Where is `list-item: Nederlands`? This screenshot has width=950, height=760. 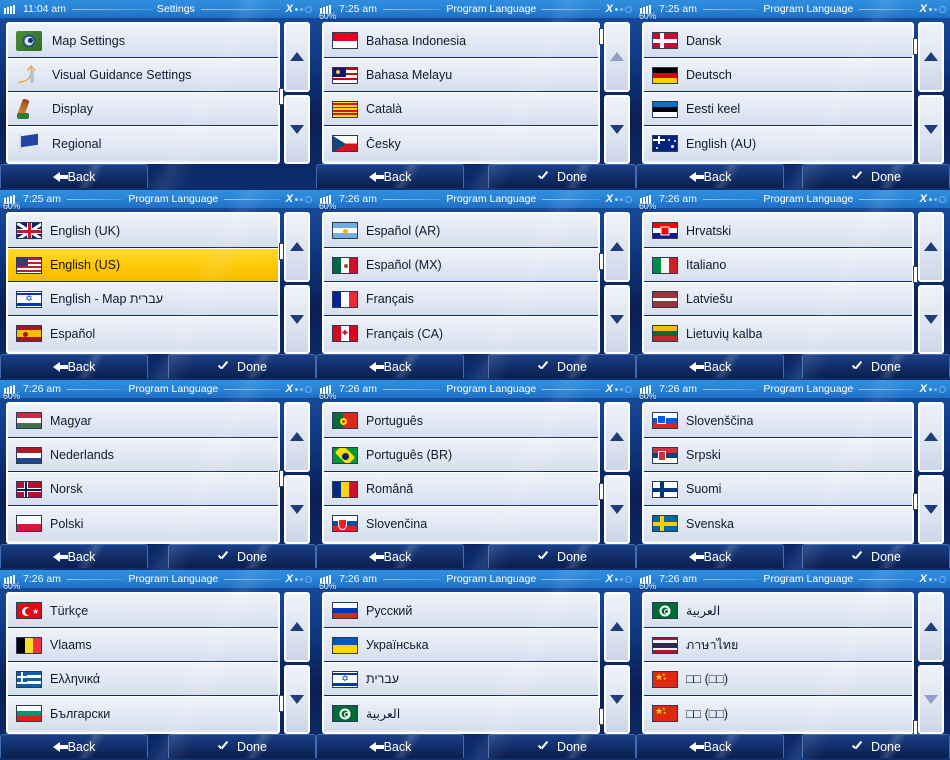
list-item: Nederlands is located at coordinates (143, 455).